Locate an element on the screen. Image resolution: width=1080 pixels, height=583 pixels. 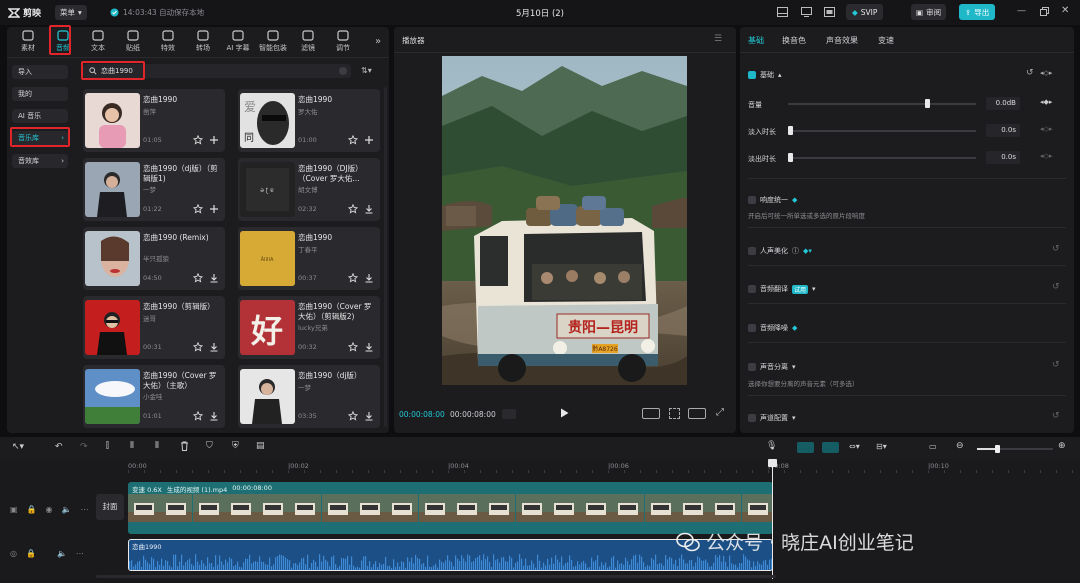
link-icon: ⇔▾ is located at coordinates (854, 446).